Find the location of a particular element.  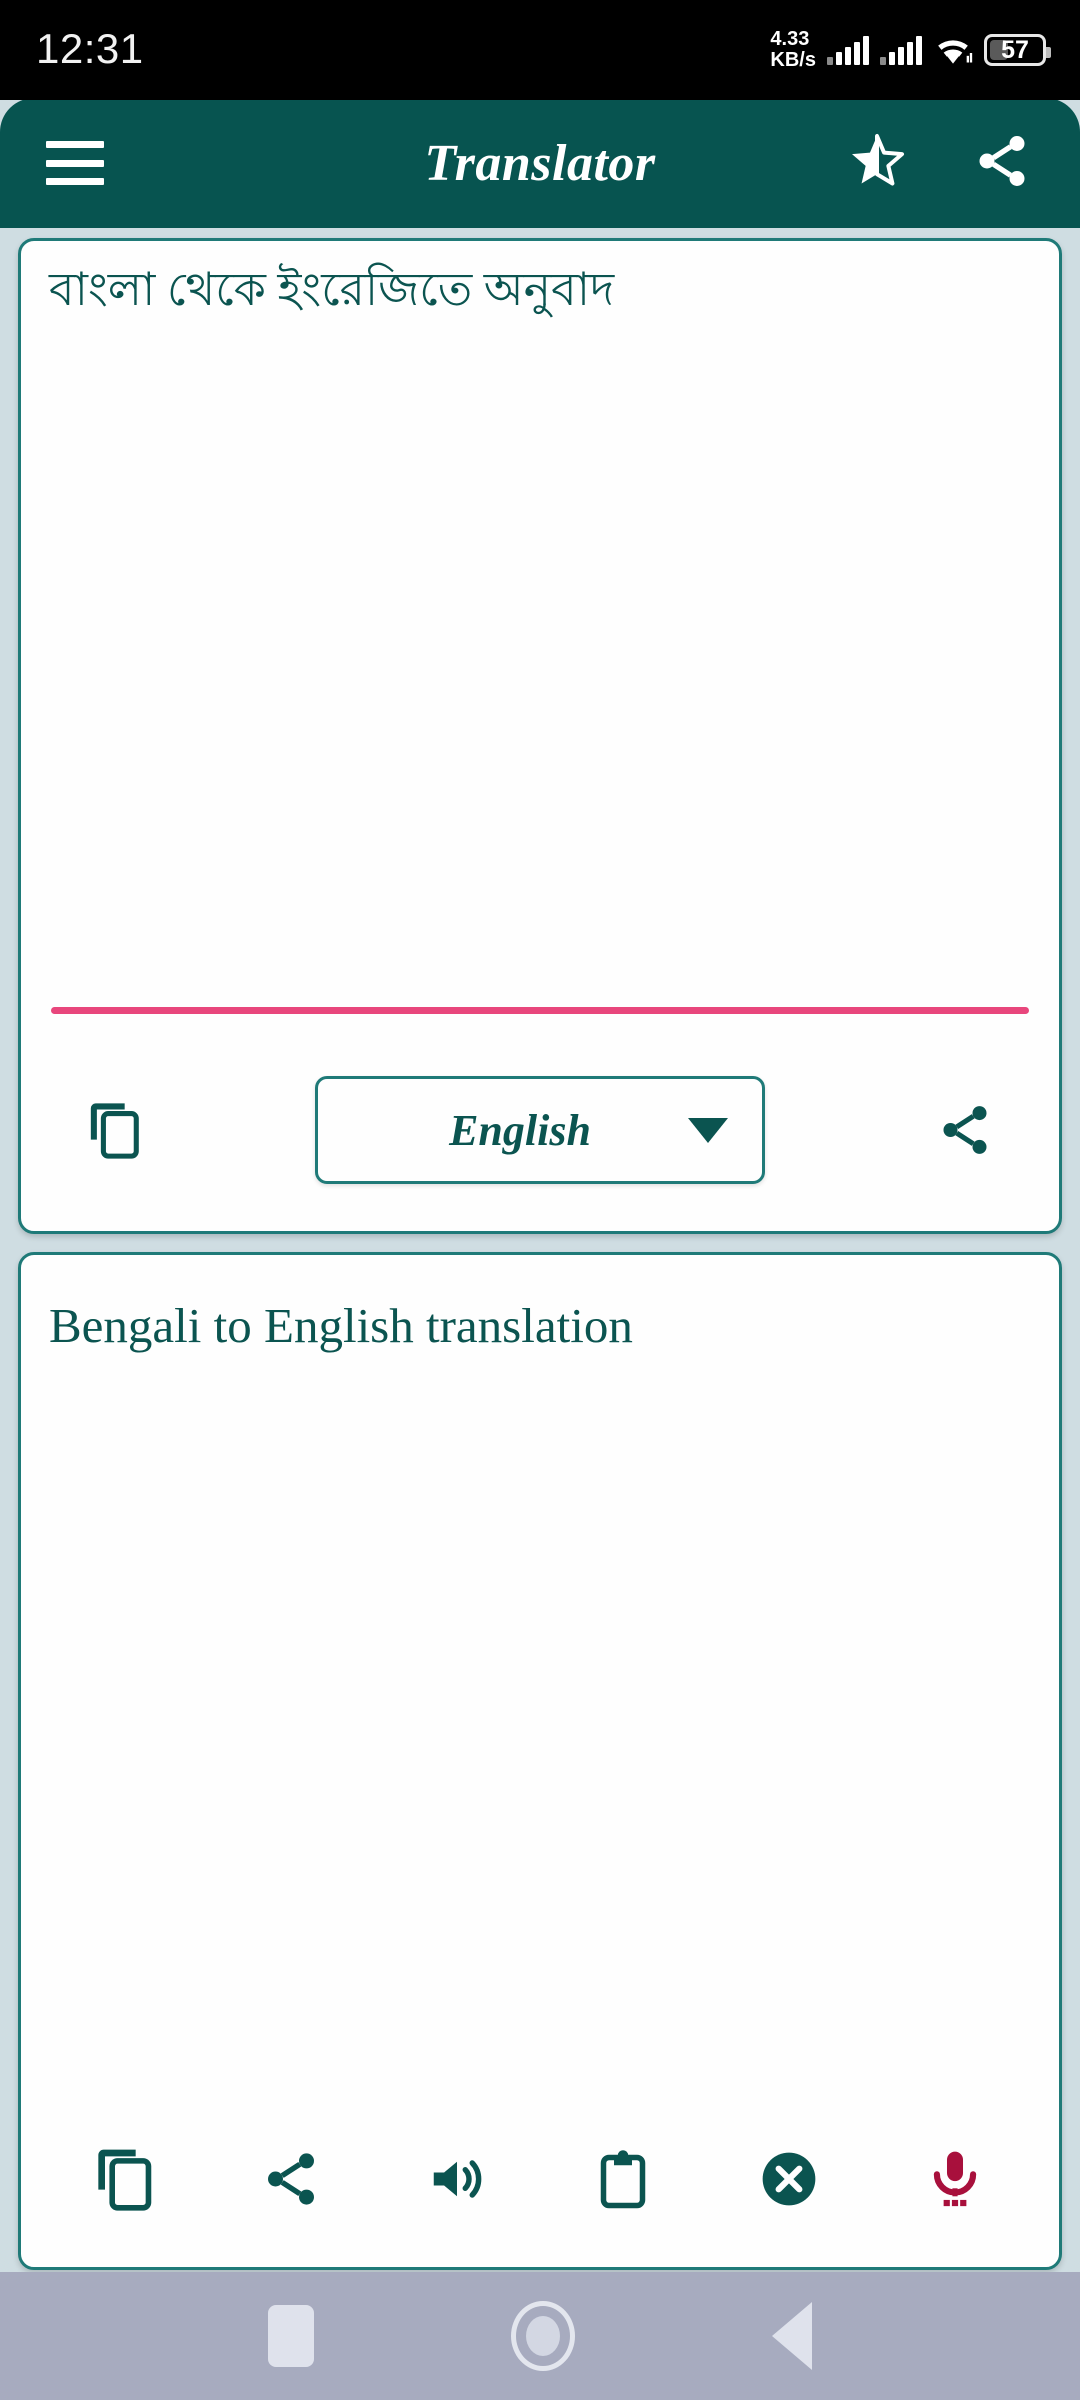

status-clock: 12:31 is located at coordinates (90, 48).